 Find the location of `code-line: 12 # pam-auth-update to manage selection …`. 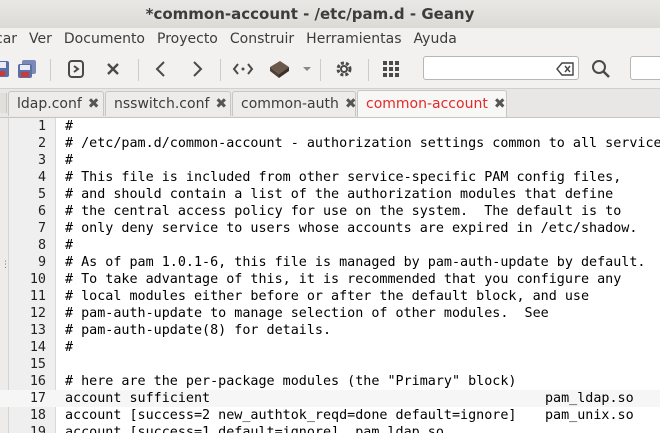

code-line: 12 # pam-auth-update to manage selection … is located at coordinates (330, 313).